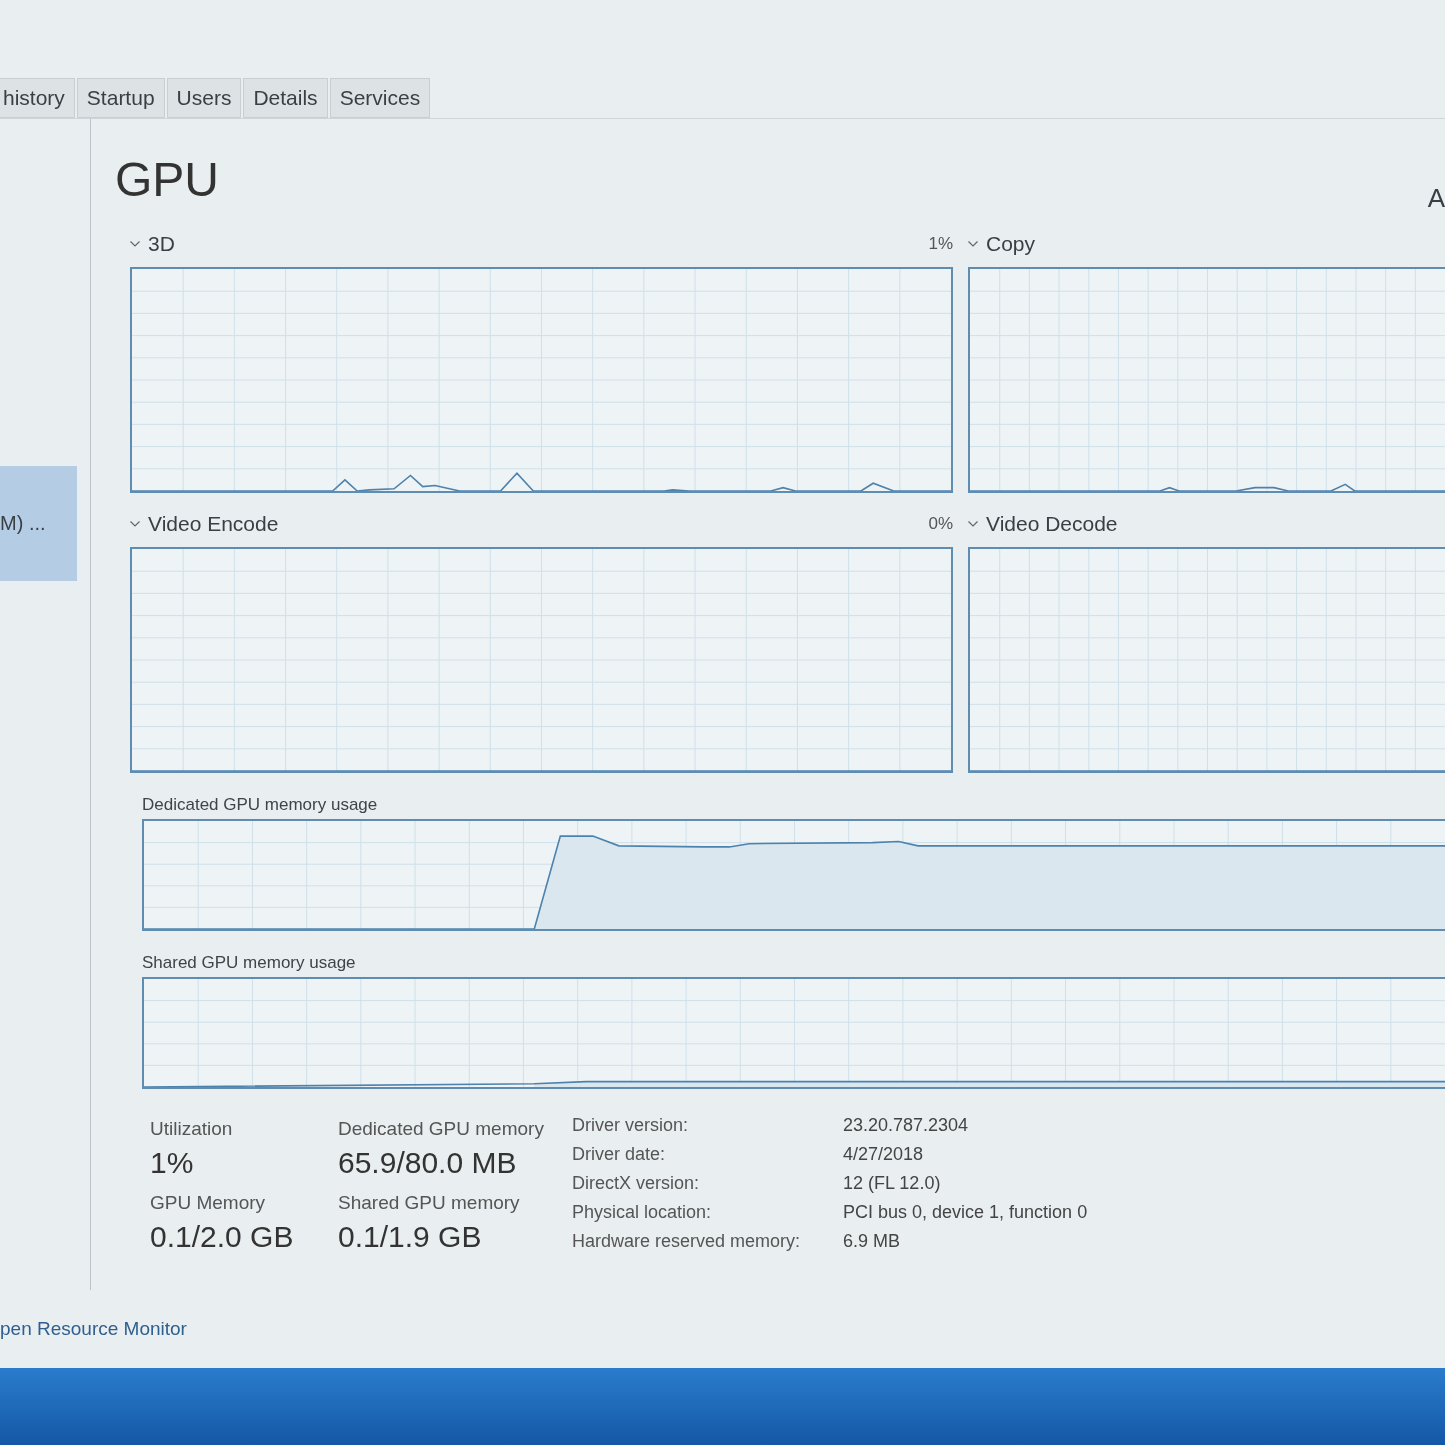  I want to click on stat-label: Shared GPU memory, so click(429, 1203).